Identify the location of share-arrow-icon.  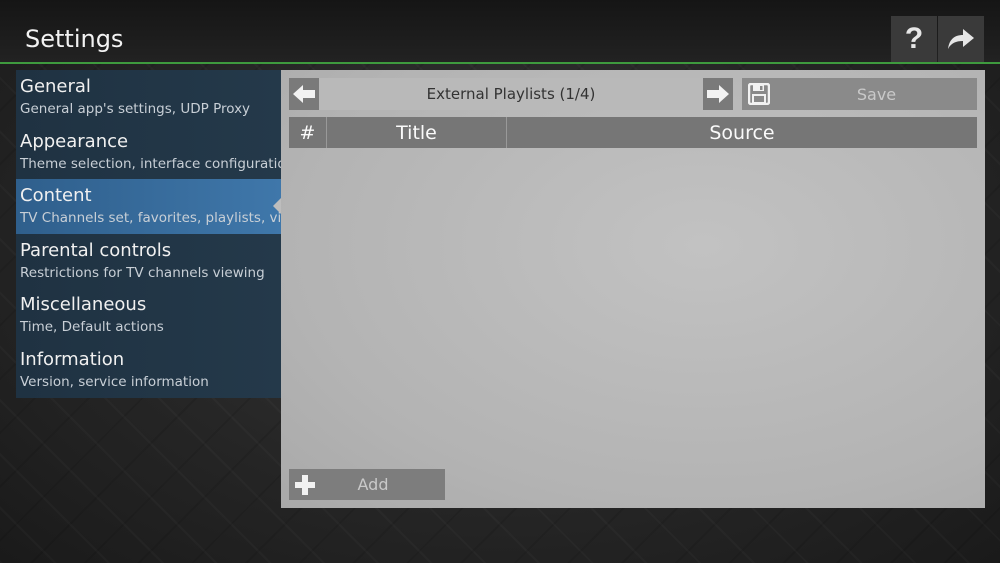
(961, 39).